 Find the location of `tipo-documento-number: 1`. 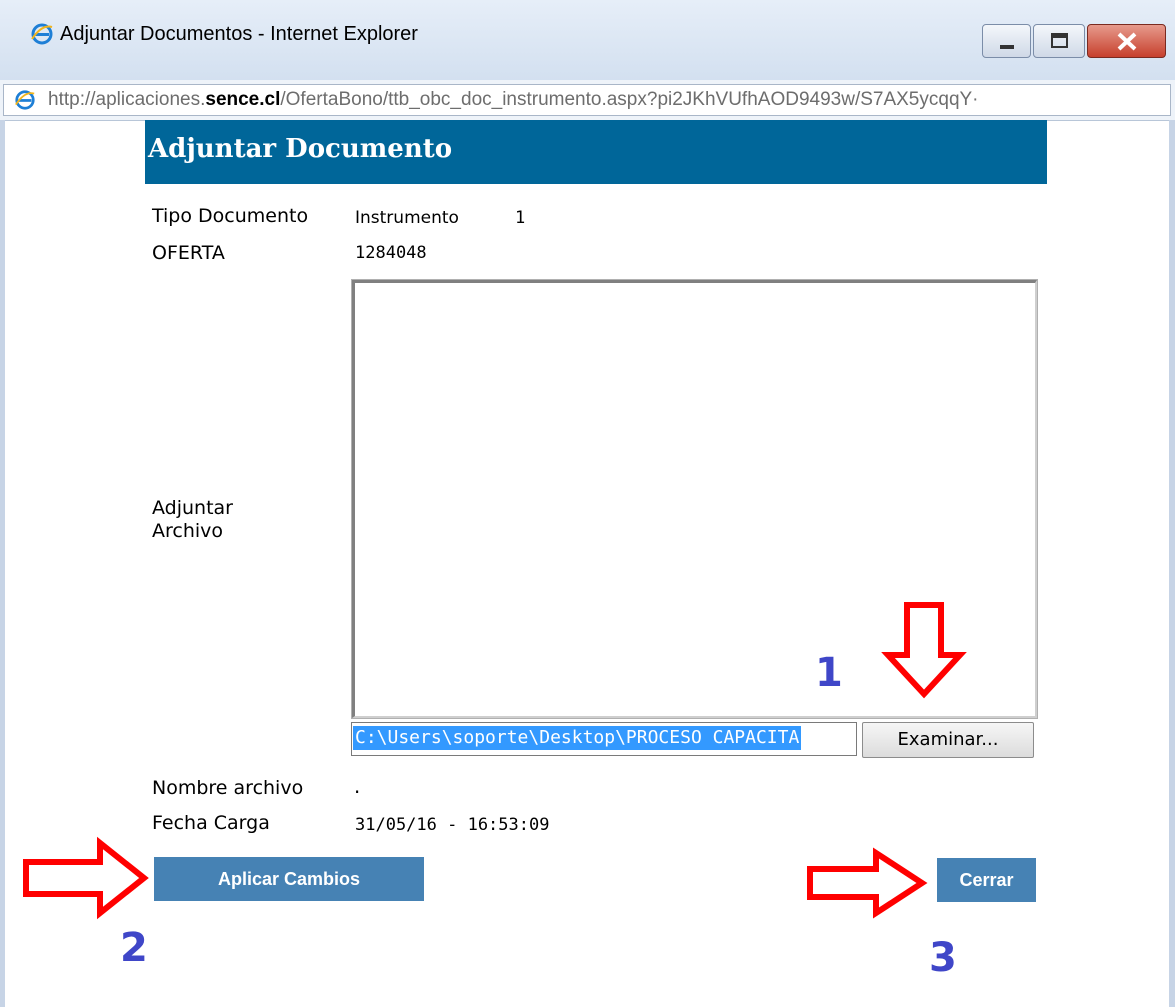

tipo-documento-number: 1 is located at coordinates (520, 218).